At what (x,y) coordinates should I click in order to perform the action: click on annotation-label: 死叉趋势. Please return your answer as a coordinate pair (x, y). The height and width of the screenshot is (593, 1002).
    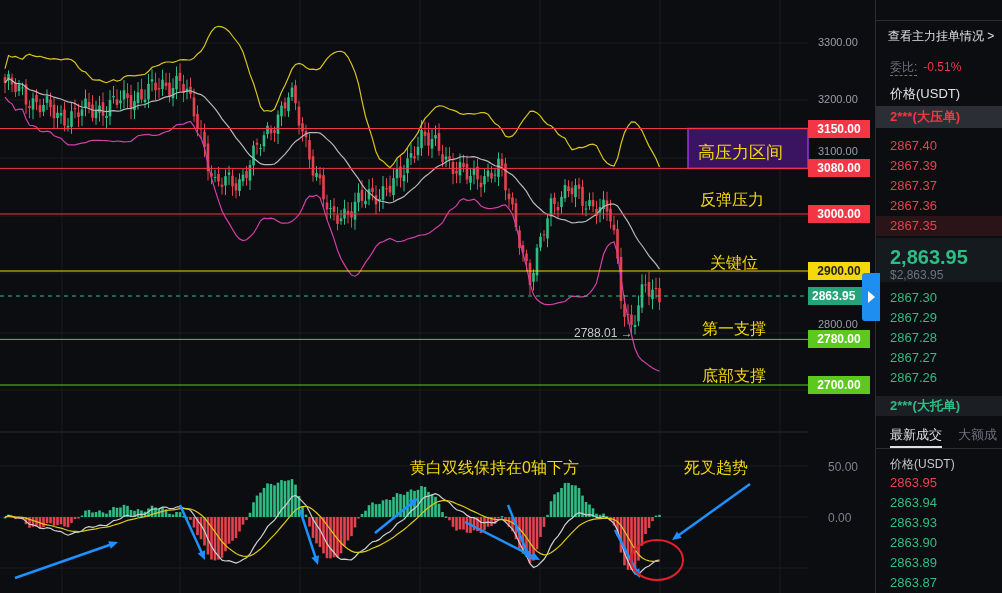
    Looking at the image, I should click on (716, 468).